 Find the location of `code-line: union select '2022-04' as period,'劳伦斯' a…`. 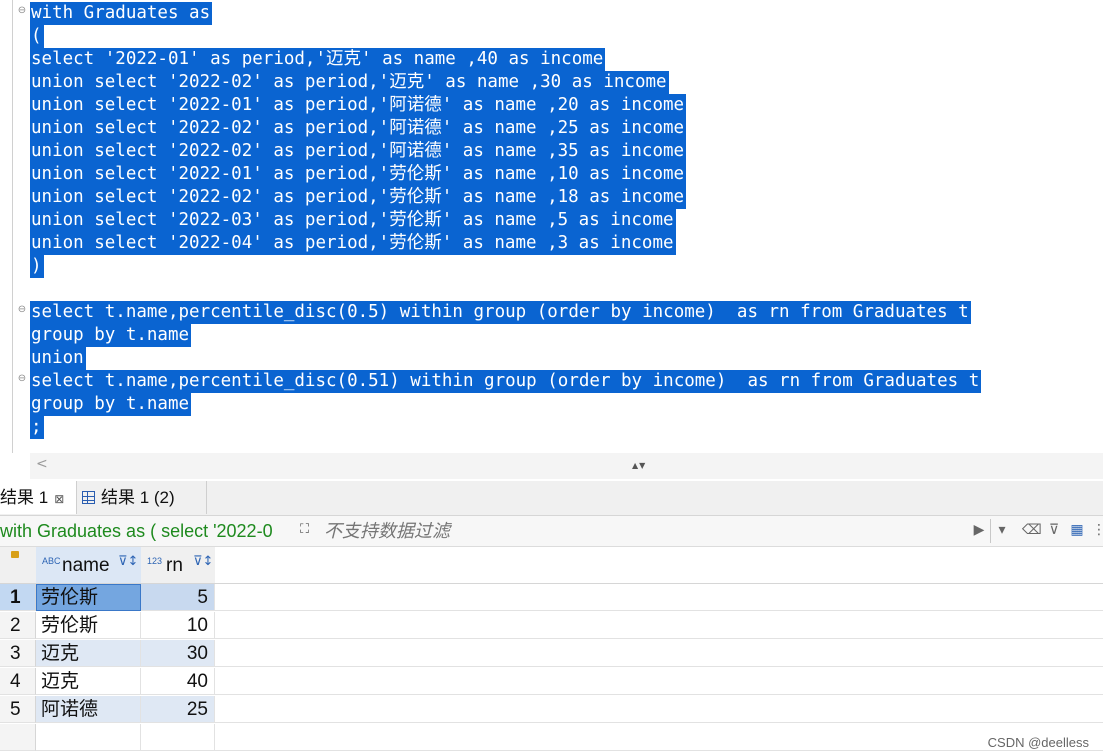

code-line: union select '2022-04' as period,'劳伦斯' a… is located at coordinates (353, 243).